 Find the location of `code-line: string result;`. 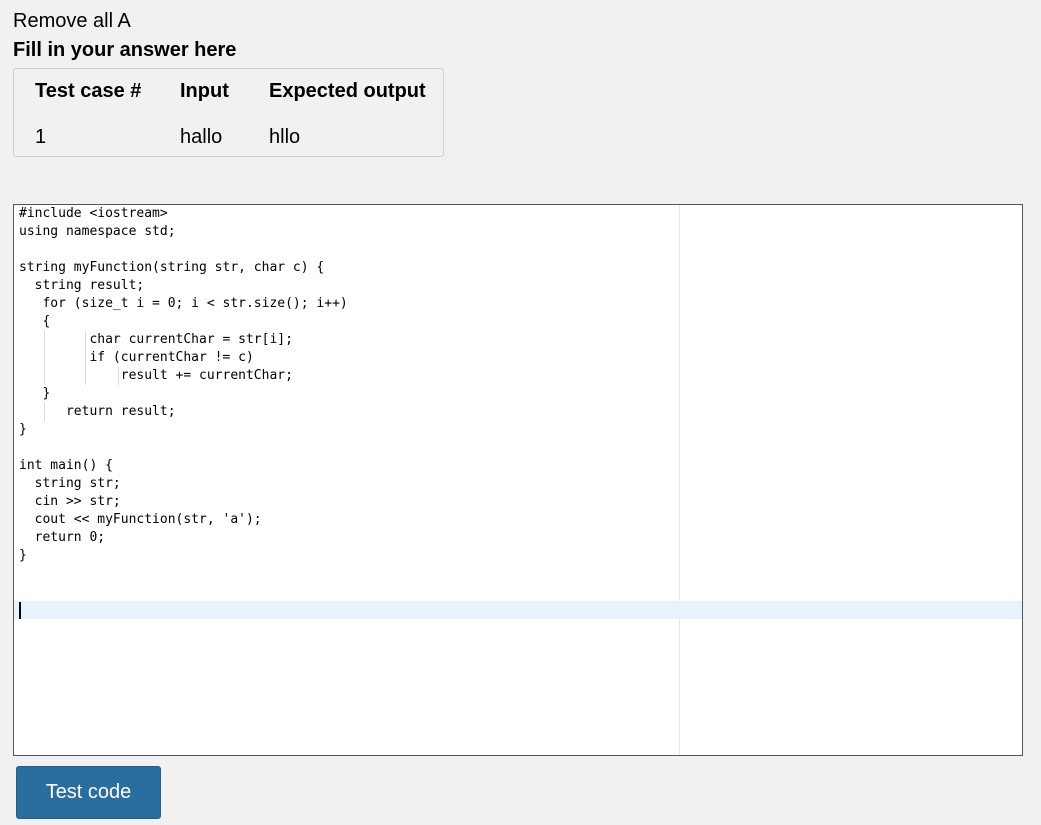

code-line: string result; is located at coordinates (183, 286).